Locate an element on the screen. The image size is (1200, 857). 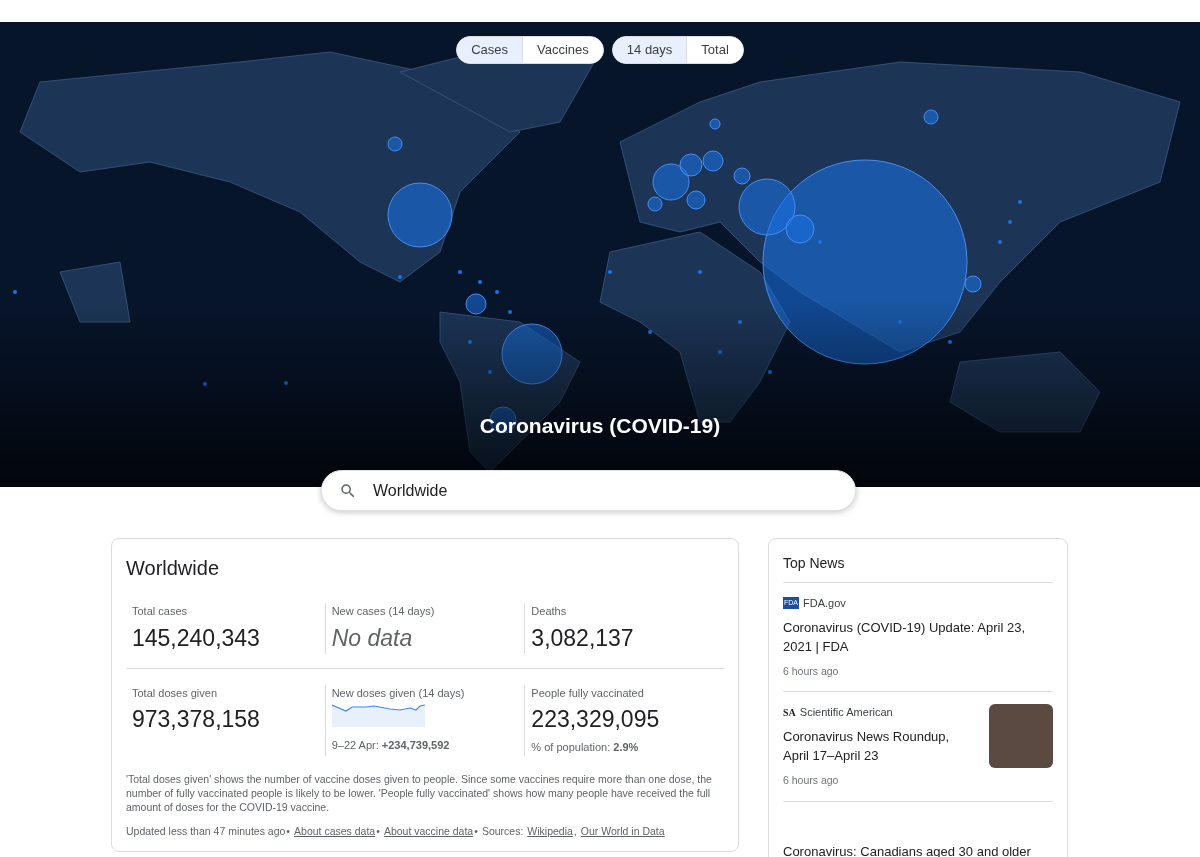
news-source: Scientific American is located at coordinates (846, 713).